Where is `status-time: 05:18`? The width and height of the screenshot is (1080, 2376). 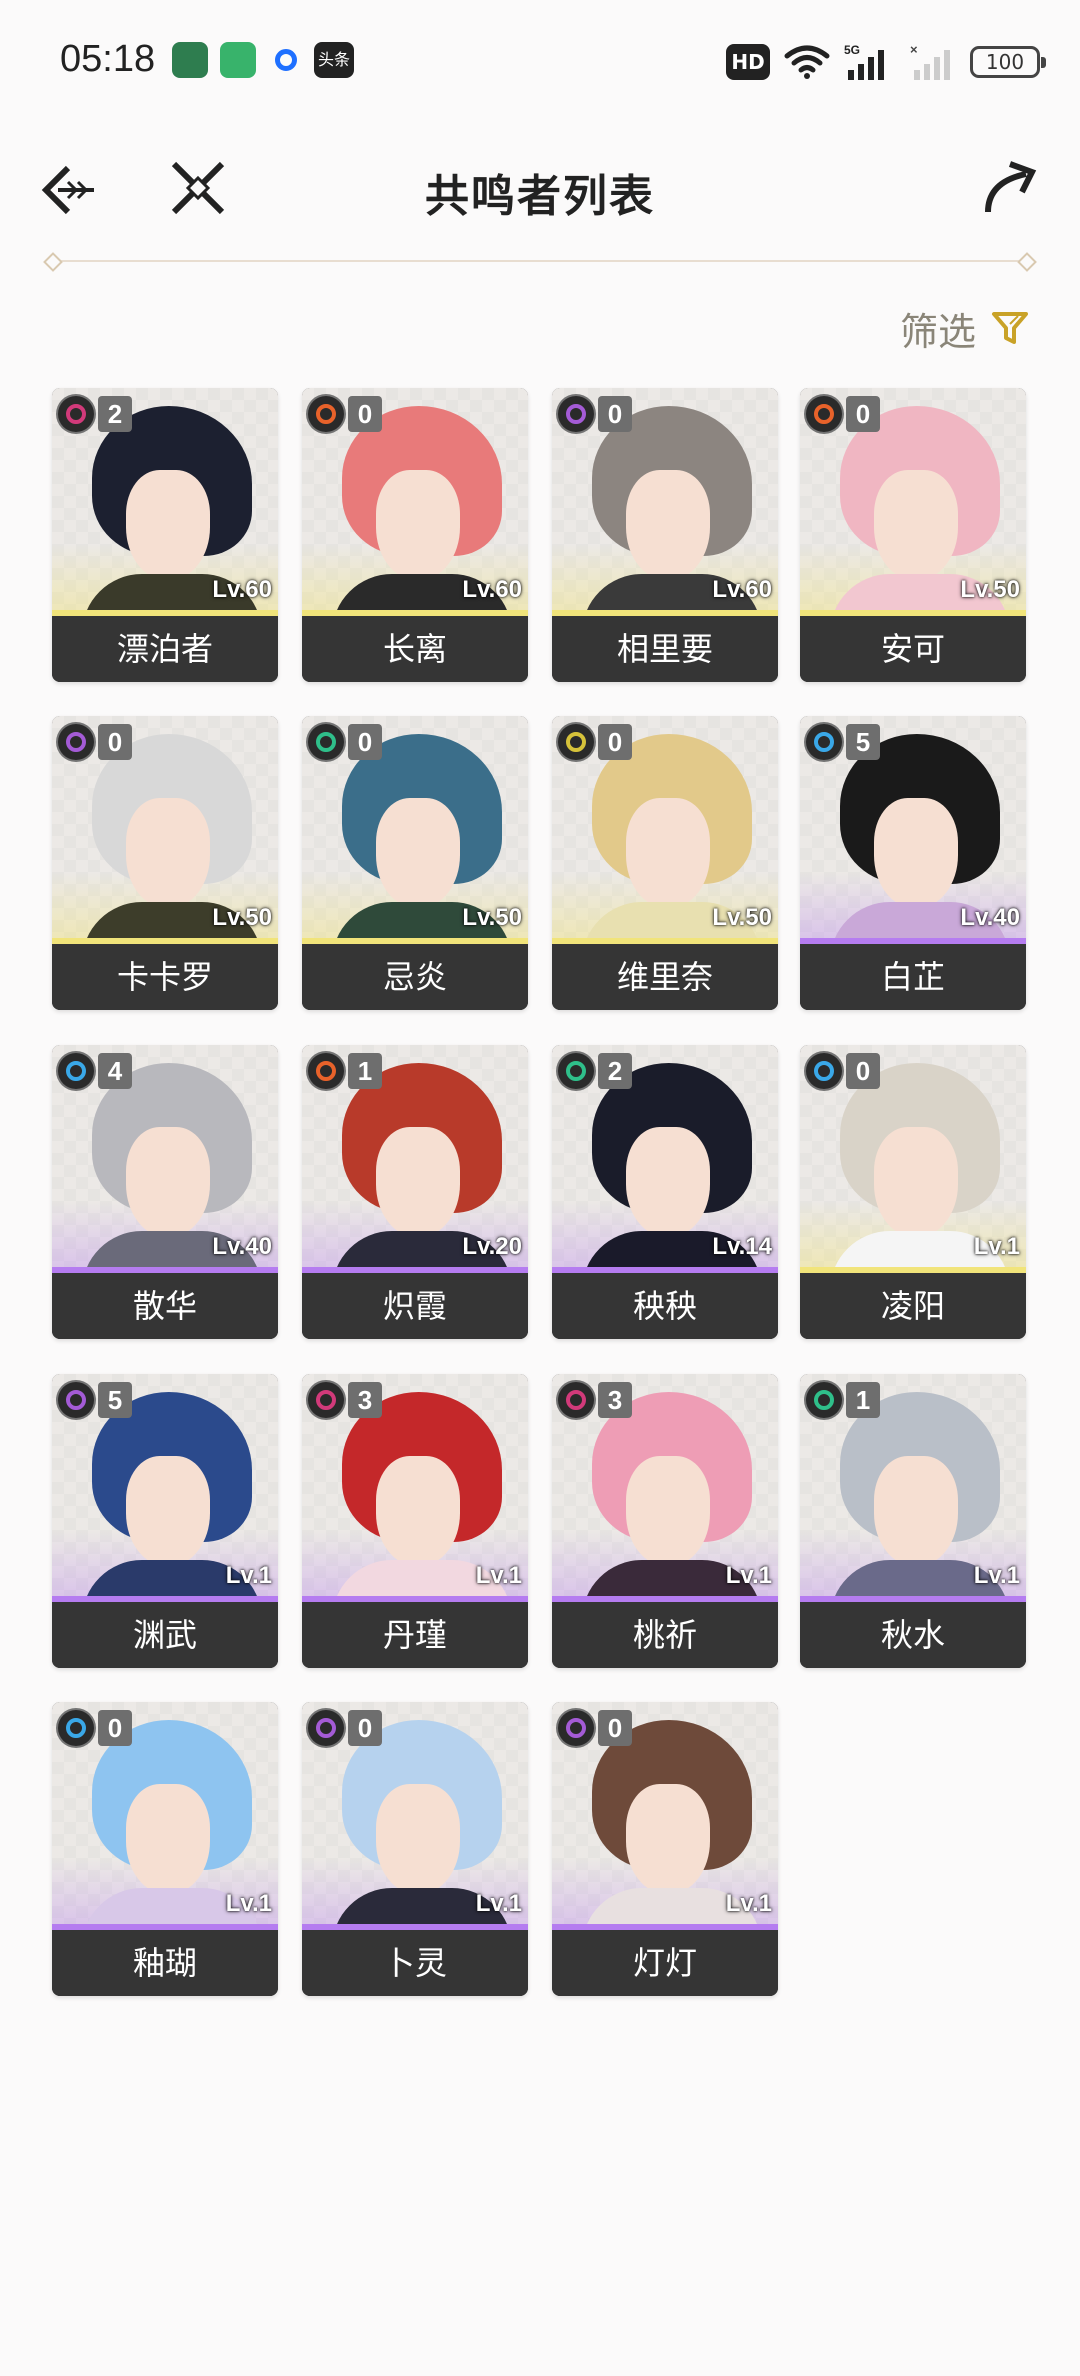 status-time: 05:18 is located at coordinates (108, 59).